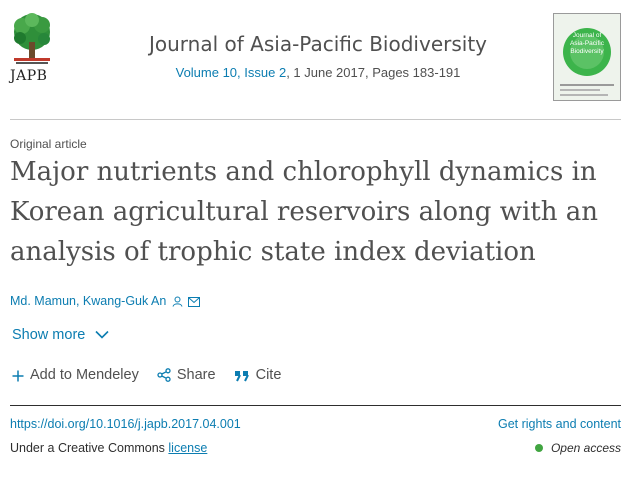 The image size is (636, 478). What do you see at coordinates (196, 375) in the screenshot?
I see `share-label: Share` at bounding box center [196, 375].